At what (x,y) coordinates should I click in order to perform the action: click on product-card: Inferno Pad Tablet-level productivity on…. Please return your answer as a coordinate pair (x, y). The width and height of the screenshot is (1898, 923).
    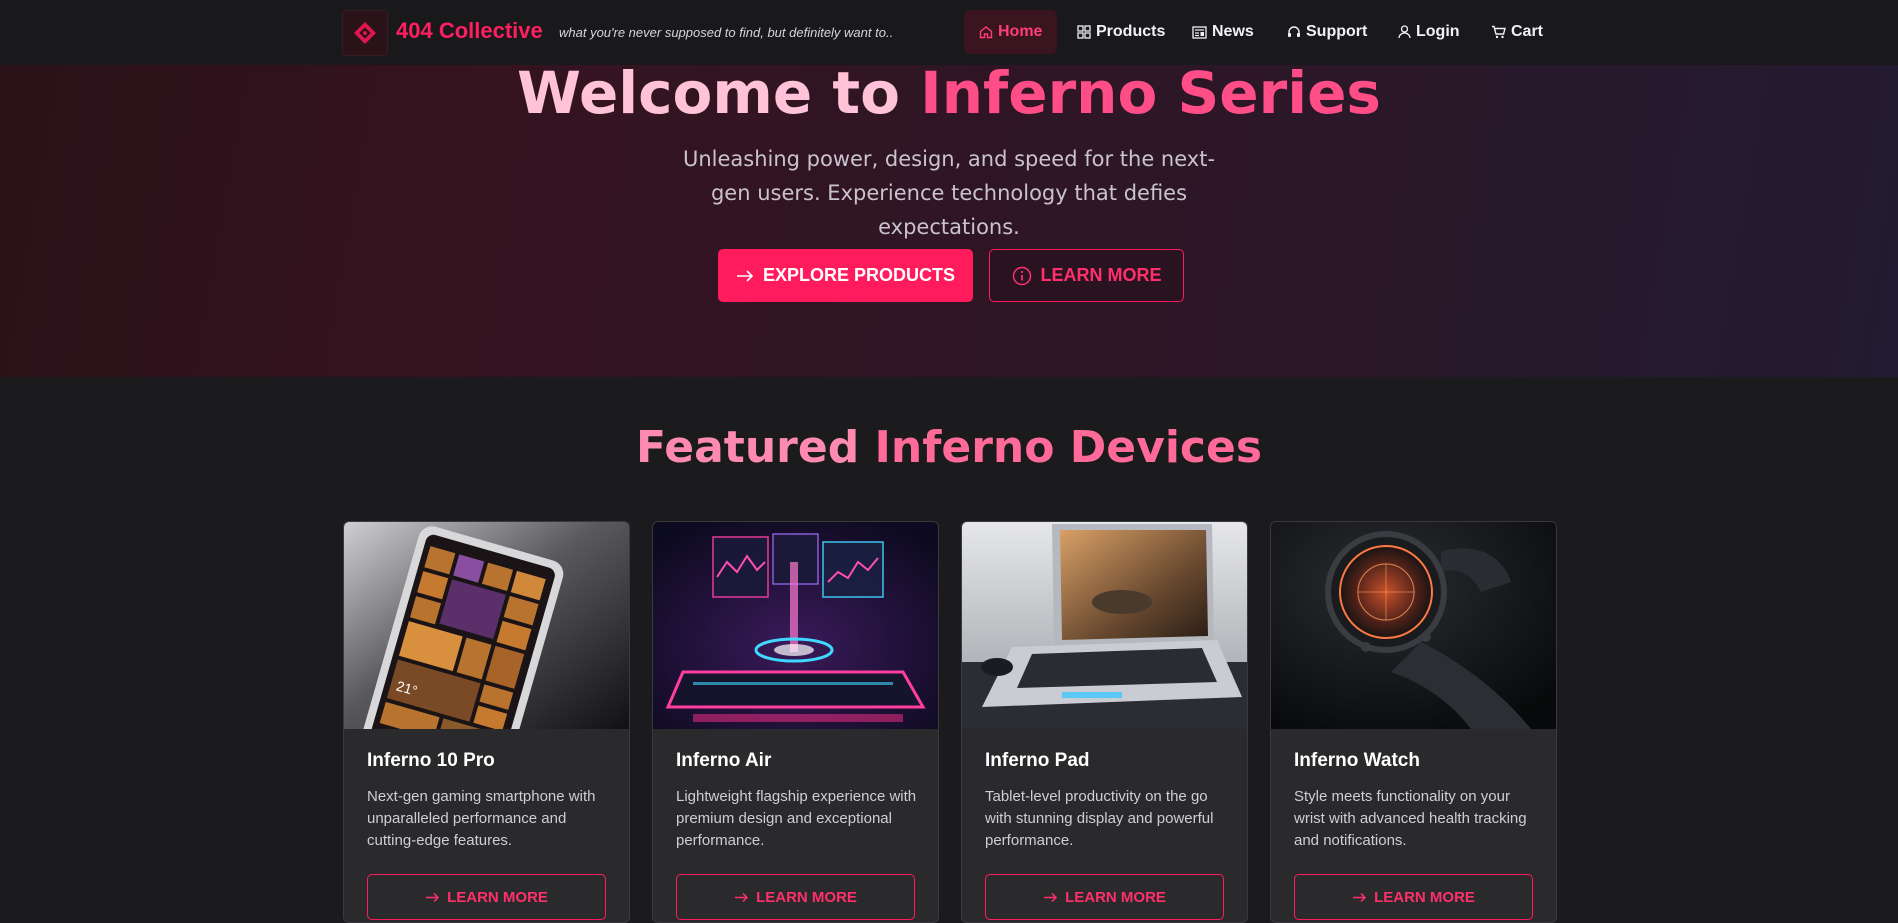
    Looking at the image, I should click on (1104, 722).